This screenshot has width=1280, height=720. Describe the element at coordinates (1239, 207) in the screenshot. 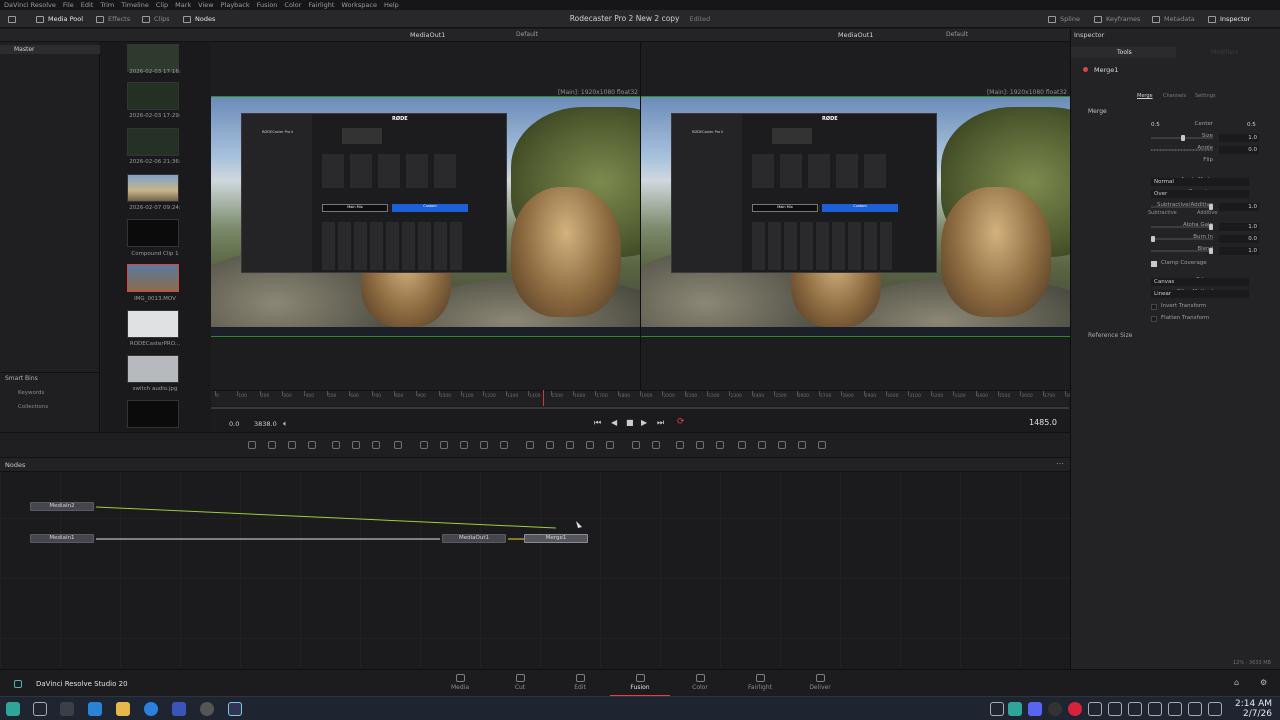

I see `subtractive-additive-field: 1.0` at that location.